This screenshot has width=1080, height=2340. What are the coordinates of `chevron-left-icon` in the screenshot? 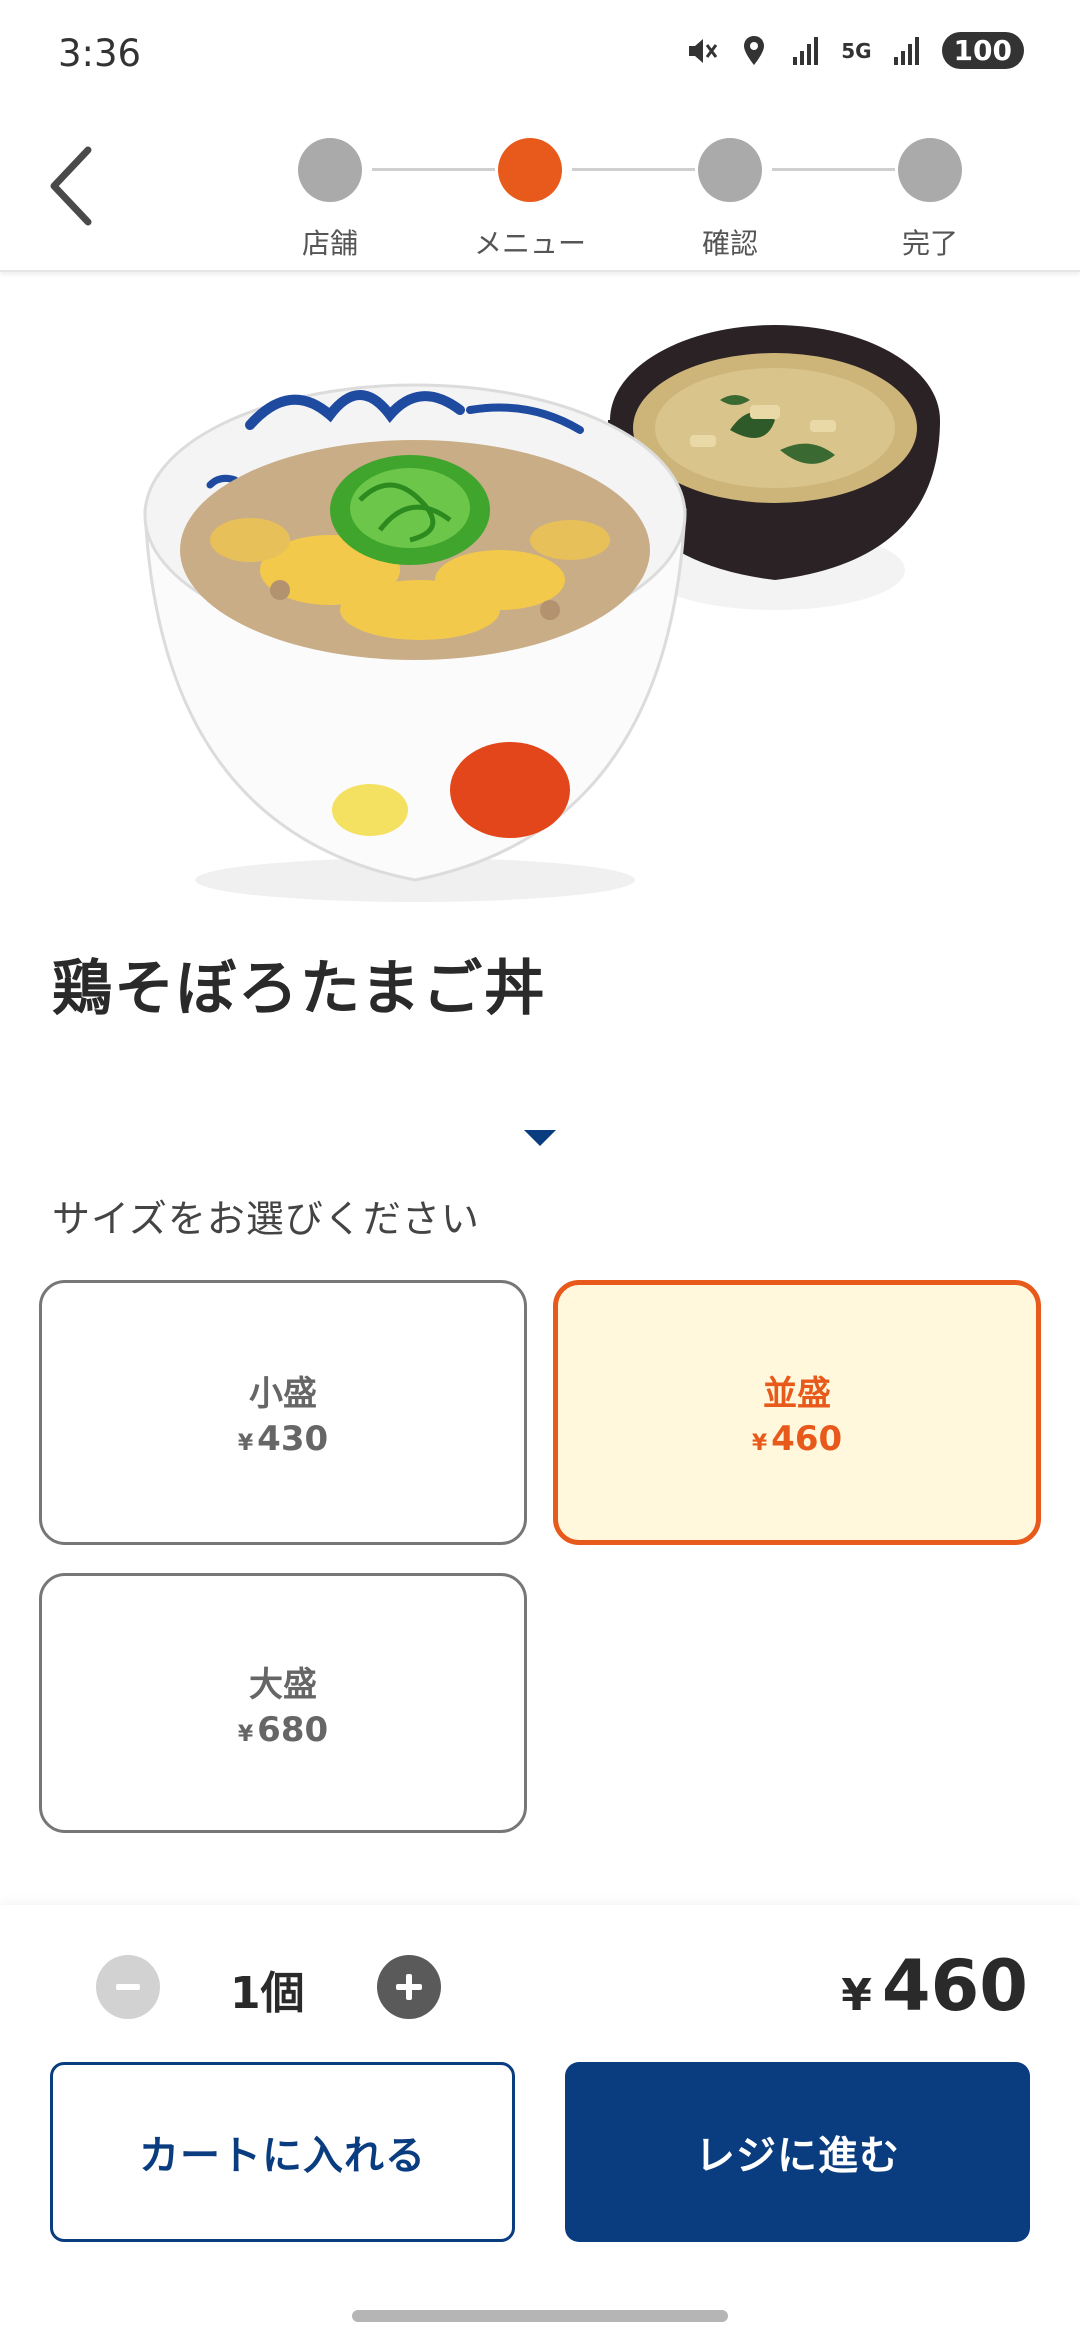 It's located at (71, 186).